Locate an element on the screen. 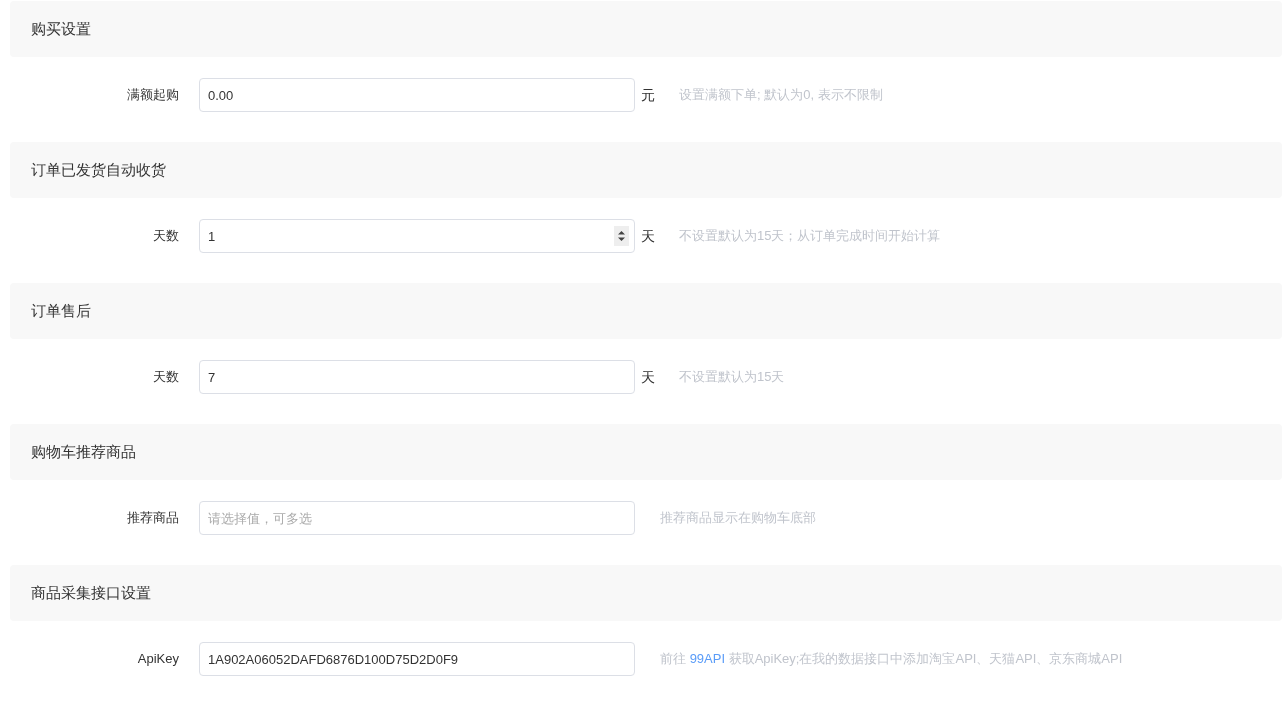 Image resolution: width=1282 pixels, height=709 pixels. section-title: 购买设置 is located at coordinates (61, 28).